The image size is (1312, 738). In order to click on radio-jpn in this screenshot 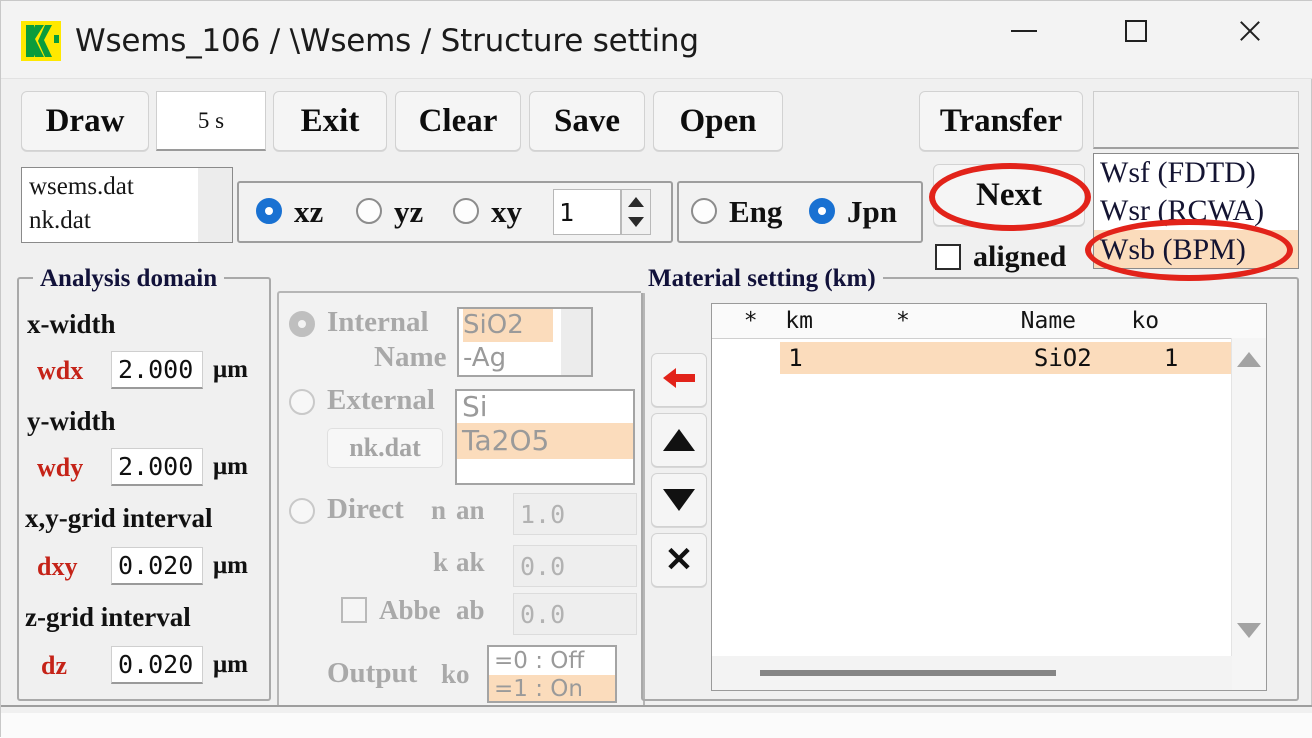, I will do `click(822, 211)`.